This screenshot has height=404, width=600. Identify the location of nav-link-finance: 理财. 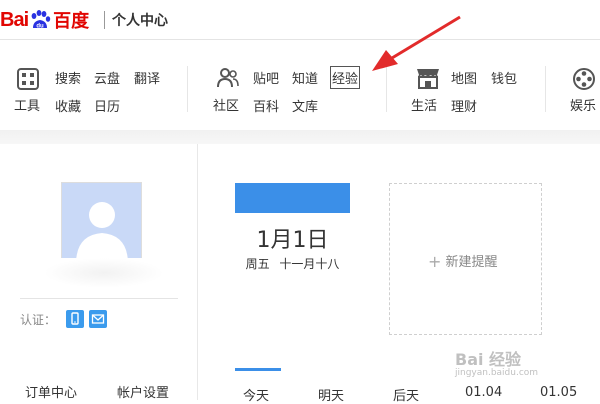
(464, 105).